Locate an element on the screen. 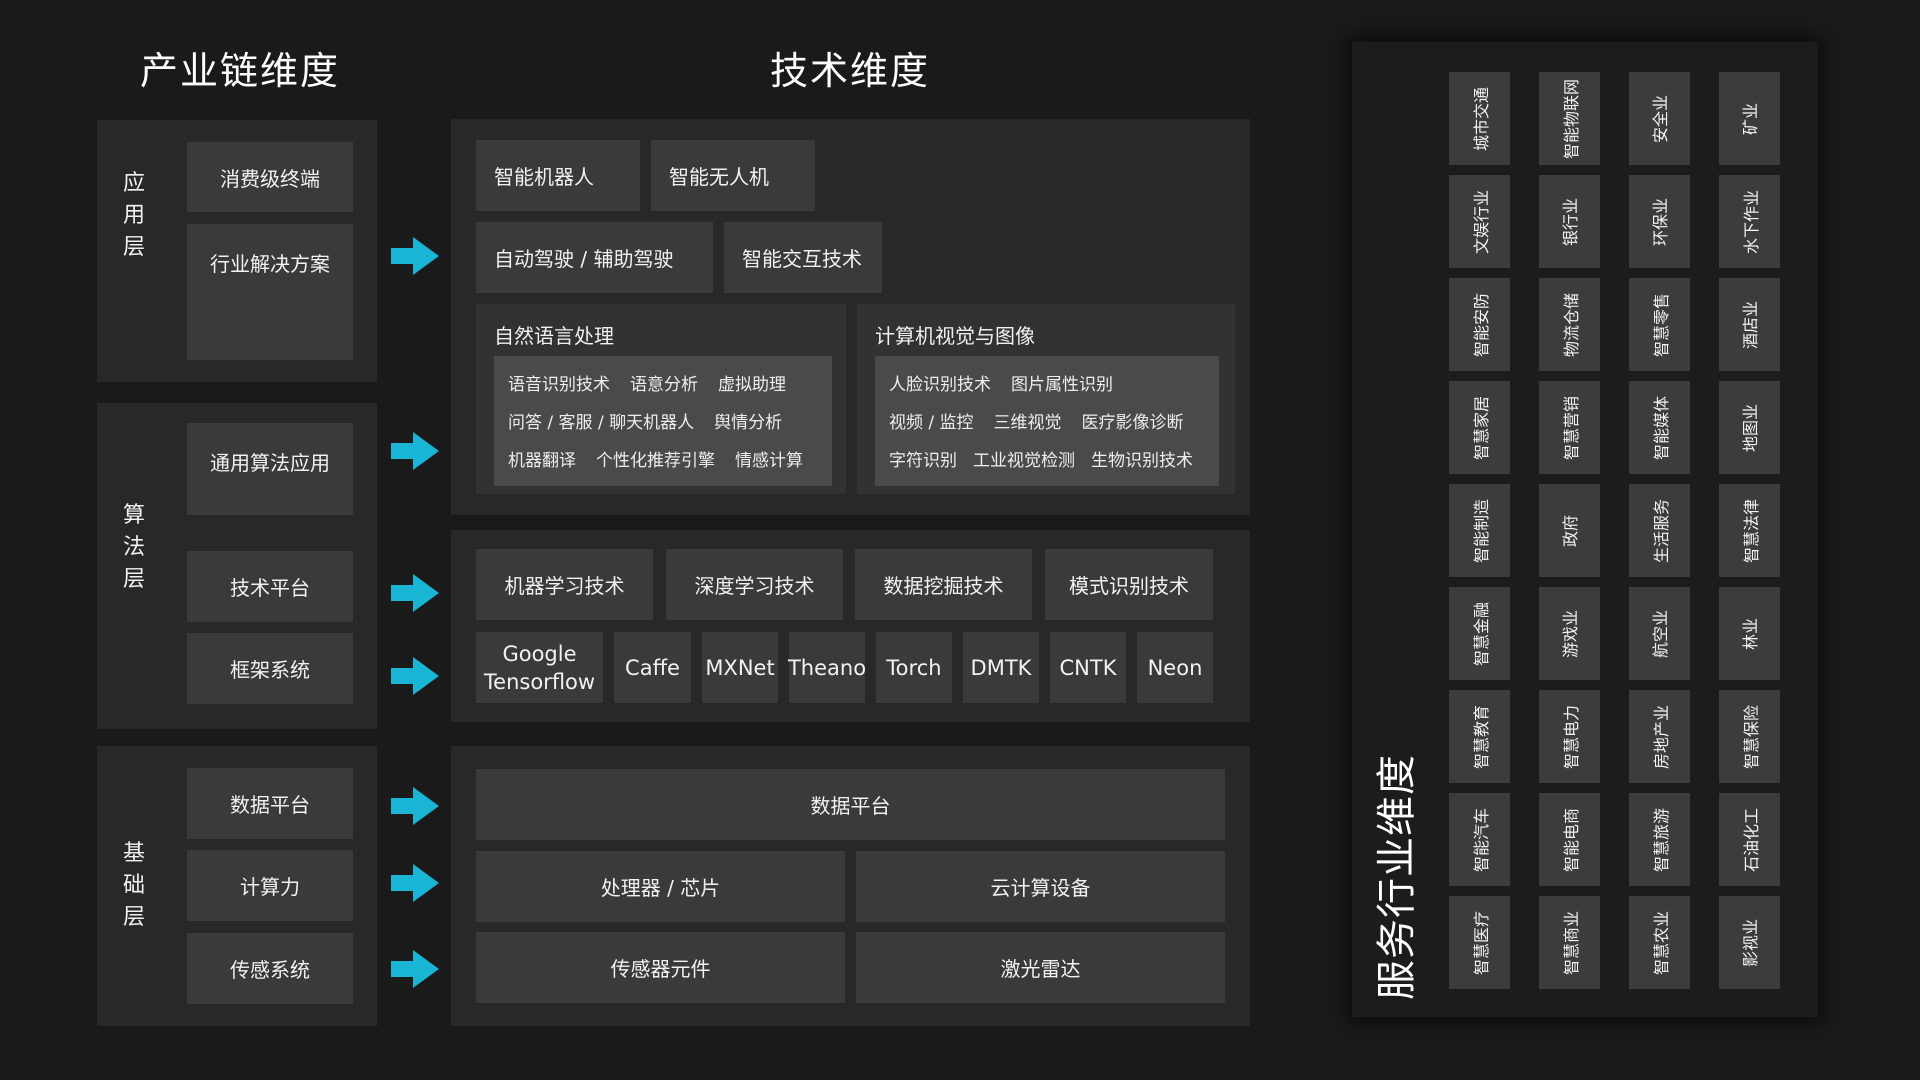  industry-tile: 智慧保险 is located at coordinates (1749, 736).